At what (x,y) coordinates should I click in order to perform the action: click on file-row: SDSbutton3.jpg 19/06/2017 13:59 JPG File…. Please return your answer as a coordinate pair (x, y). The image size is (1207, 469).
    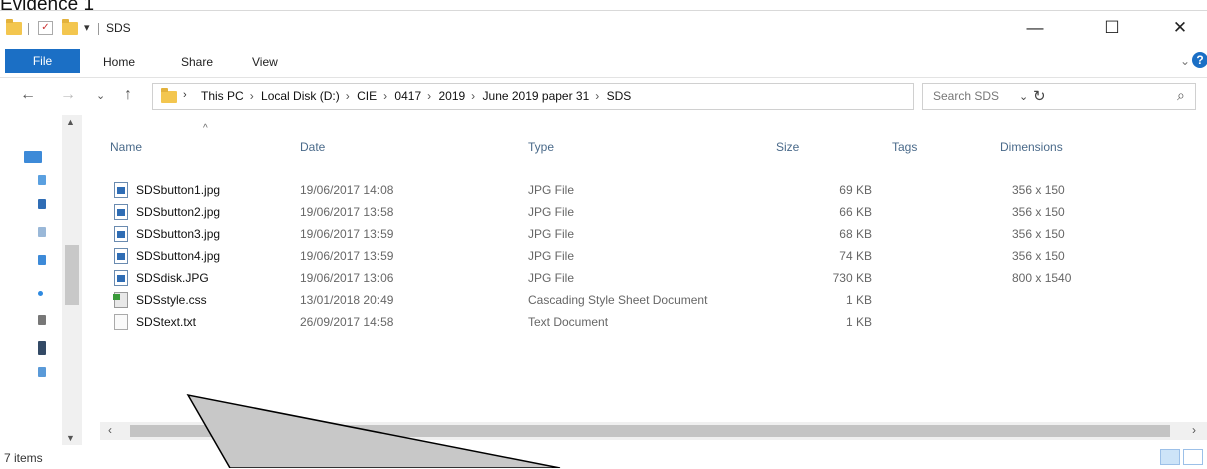
    Looking at the image, I should click on (640, 234).